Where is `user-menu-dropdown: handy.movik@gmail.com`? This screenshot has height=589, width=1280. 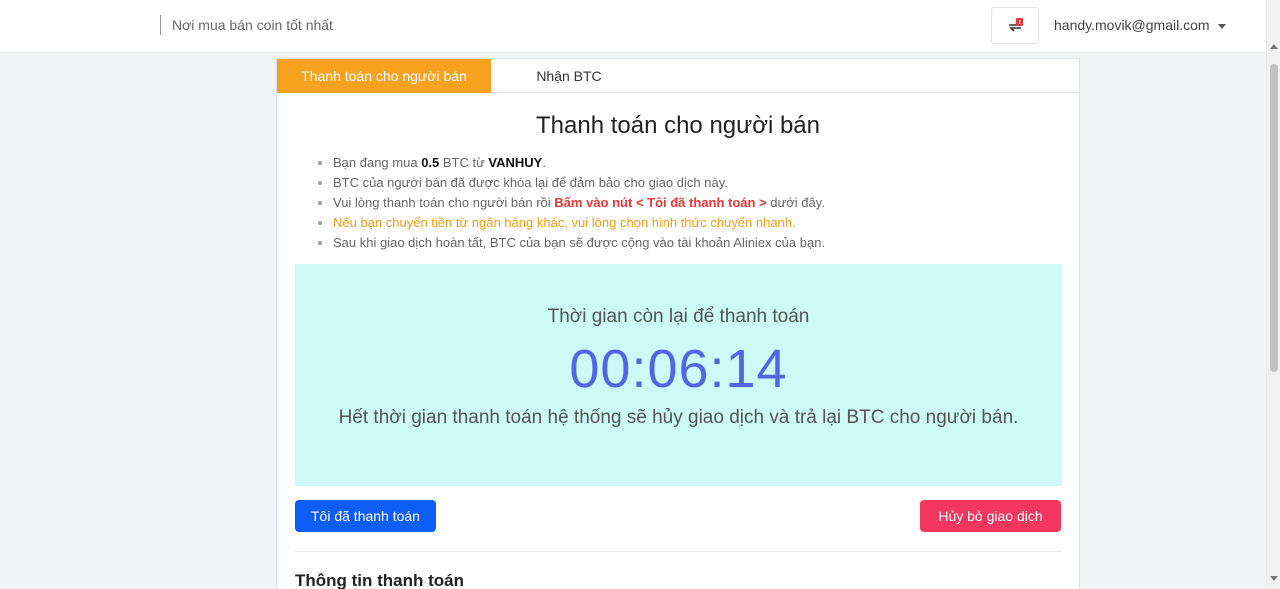
user-menu-dropdown: handy.movik@gmail.com is located at coordinates (1140, 25).